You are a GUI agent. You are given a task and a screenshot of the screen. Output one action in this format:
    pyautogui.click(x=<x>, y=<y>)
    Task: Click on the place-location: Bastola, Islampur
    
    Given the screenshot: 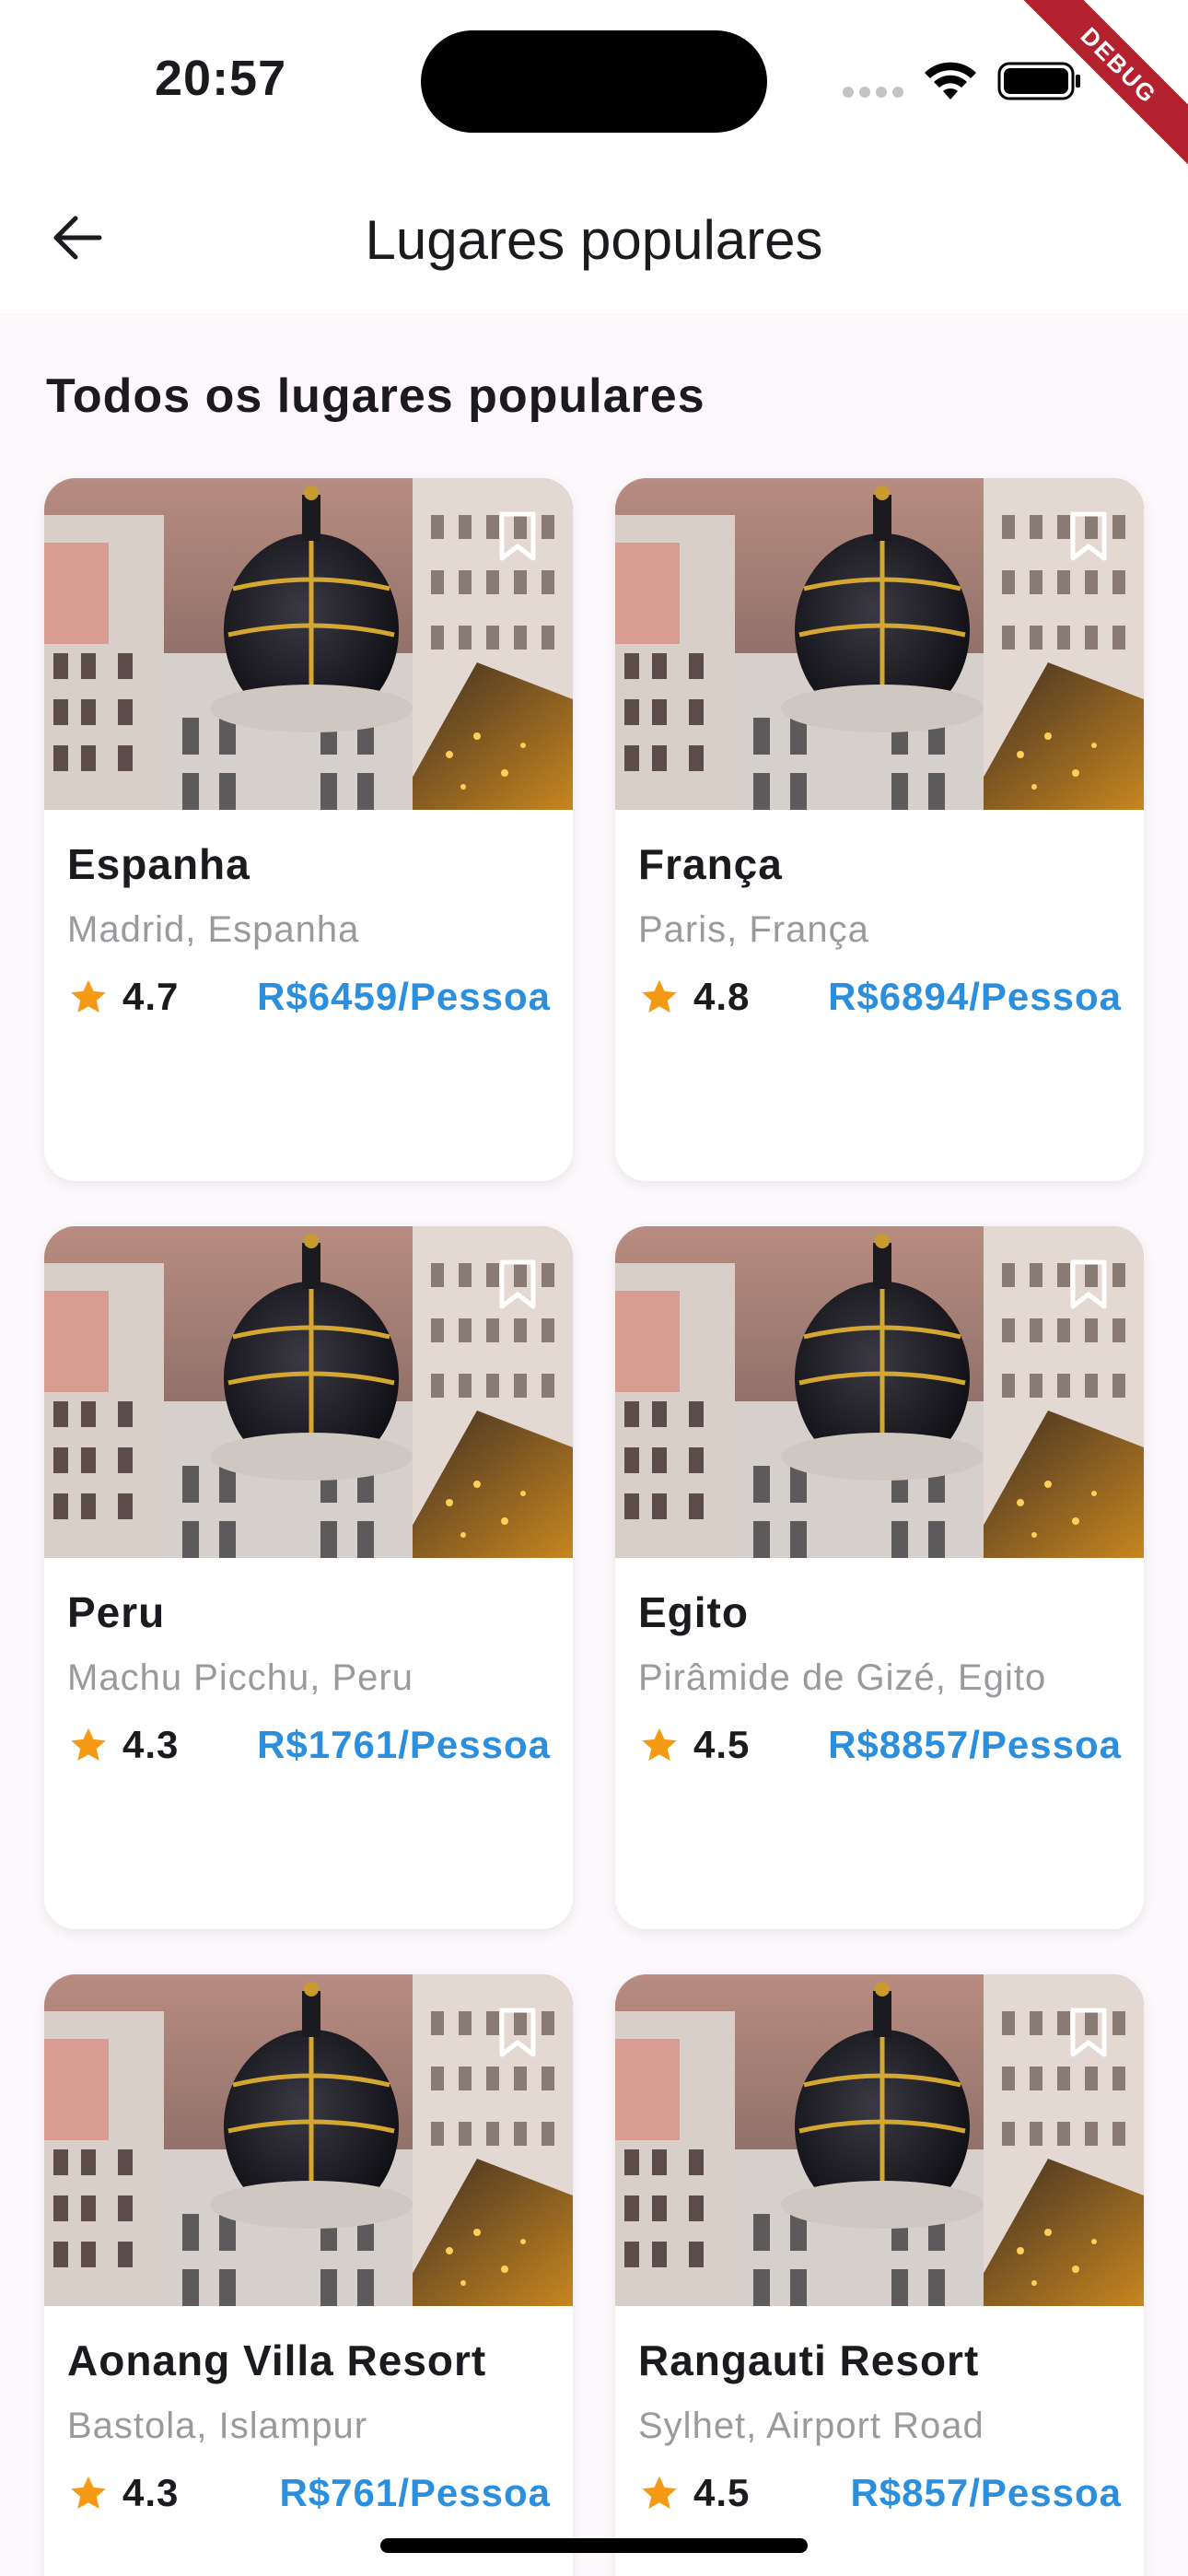 What is the action you would take?
    pyautogui.click(x=218, y=2426)
    